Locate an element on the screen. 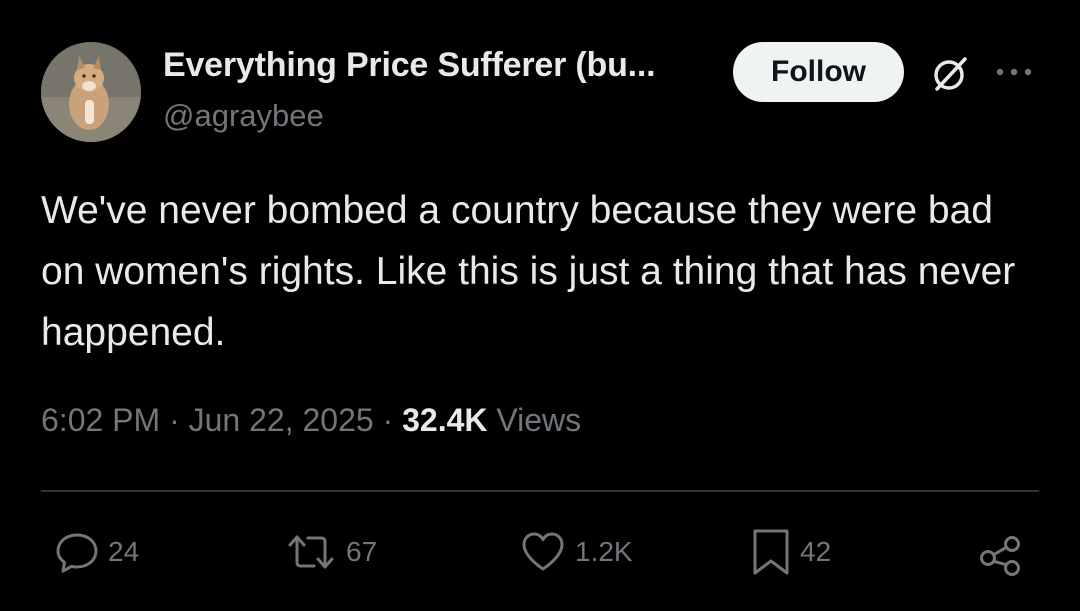 The image size is (1080, 611). like-count: 1.2K is located at coordinates (604, 551).